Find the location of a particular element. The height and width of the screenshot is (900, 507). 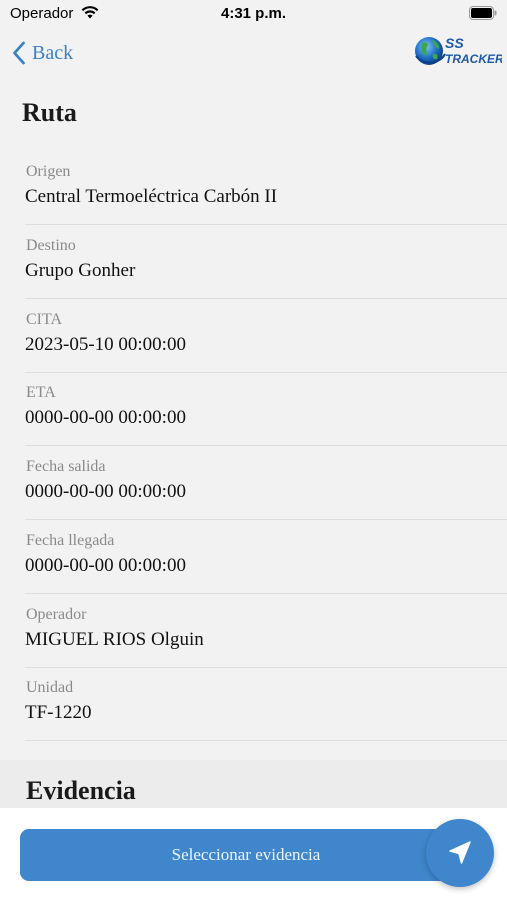

navigate-fab-button is located at coordinates (460, 853).